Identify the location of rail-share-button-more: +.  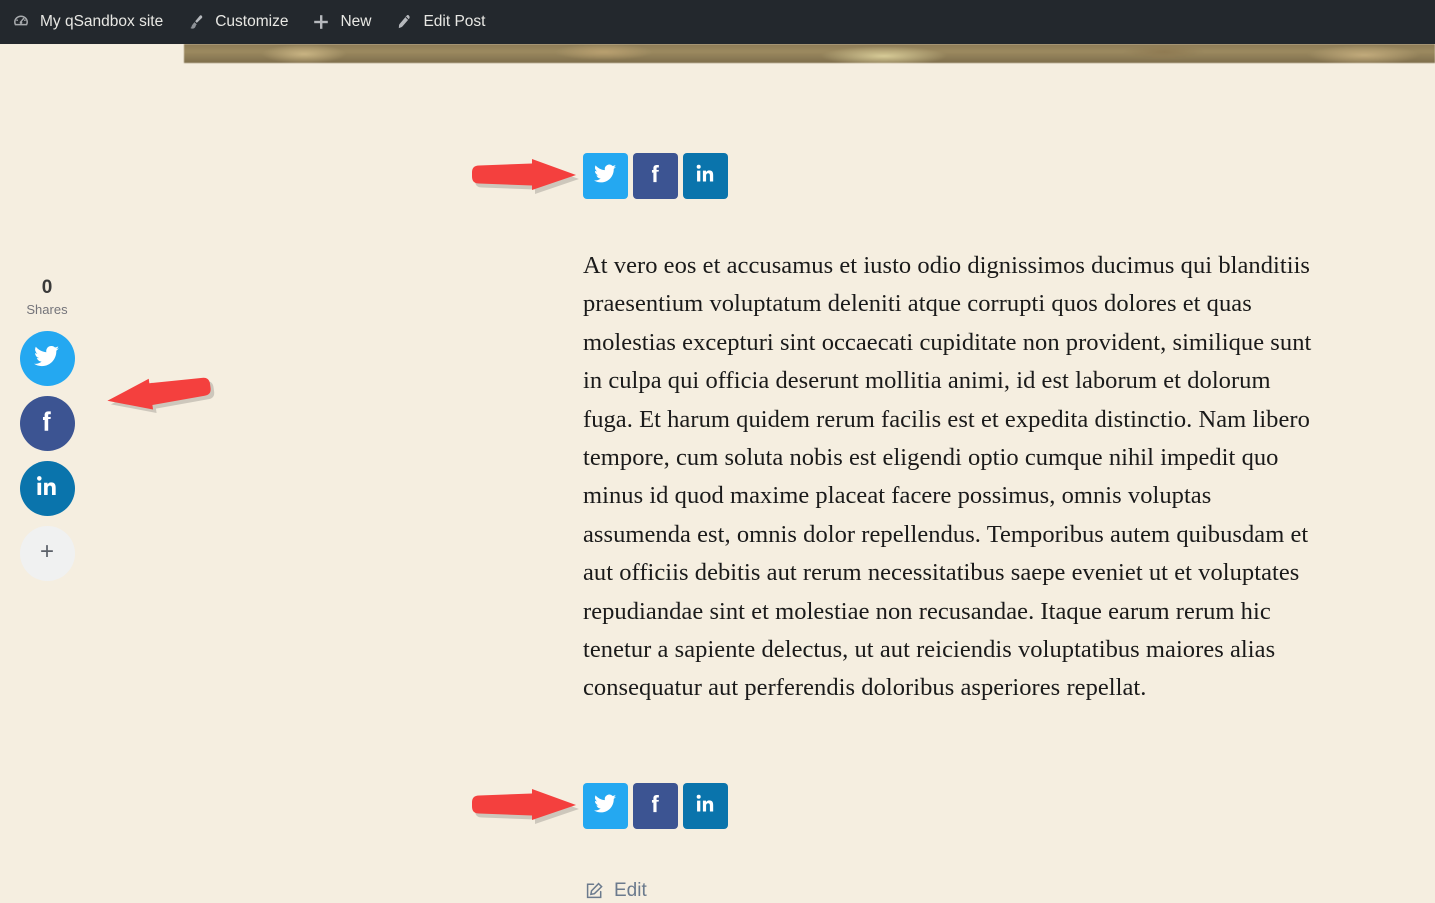
(47, 553).